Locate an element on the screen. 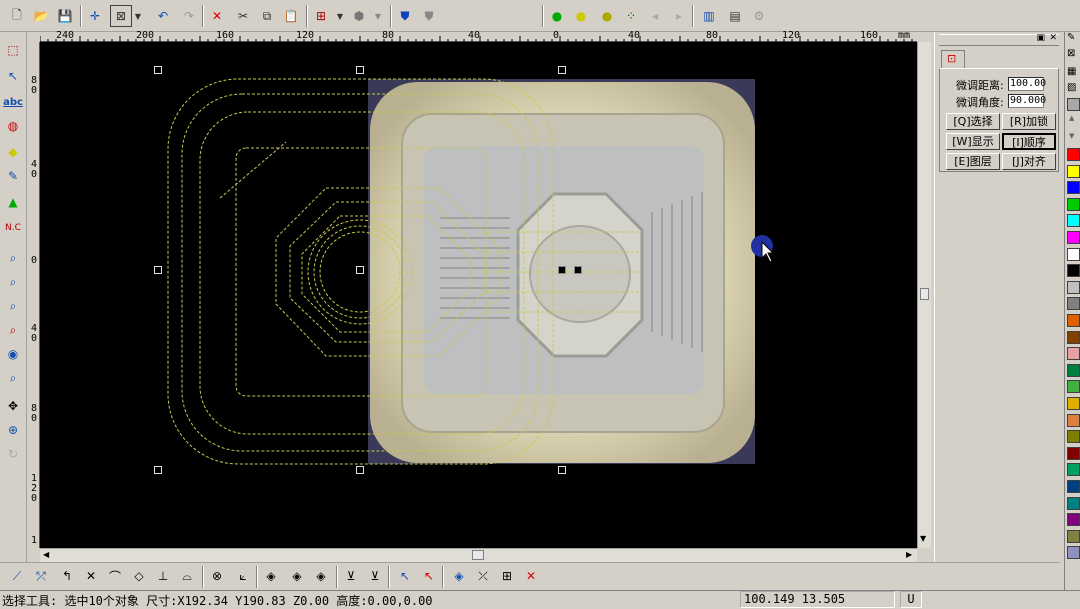  zoom-icon: ⌕ is located at coordinates (13, 282).